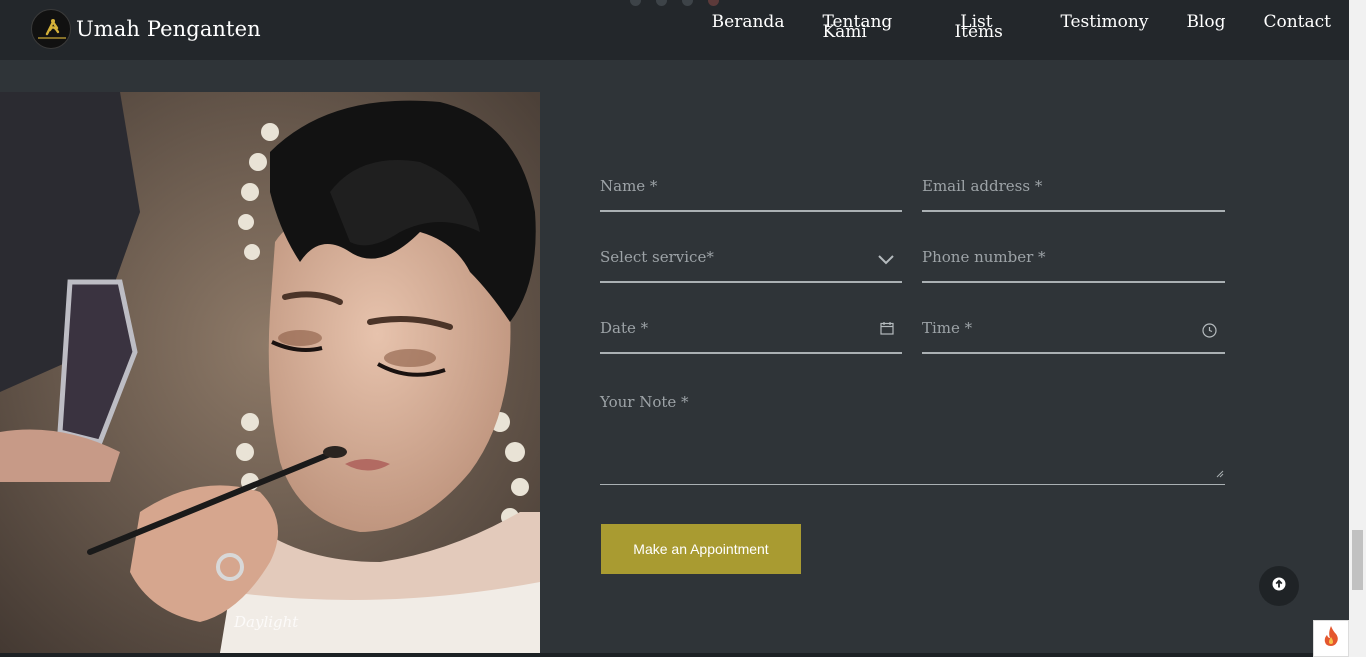  What do you see at coordinates (912, 436) in the screenshot?
I see `note-textarea: Your Note *` at bounding box center [912, 436].